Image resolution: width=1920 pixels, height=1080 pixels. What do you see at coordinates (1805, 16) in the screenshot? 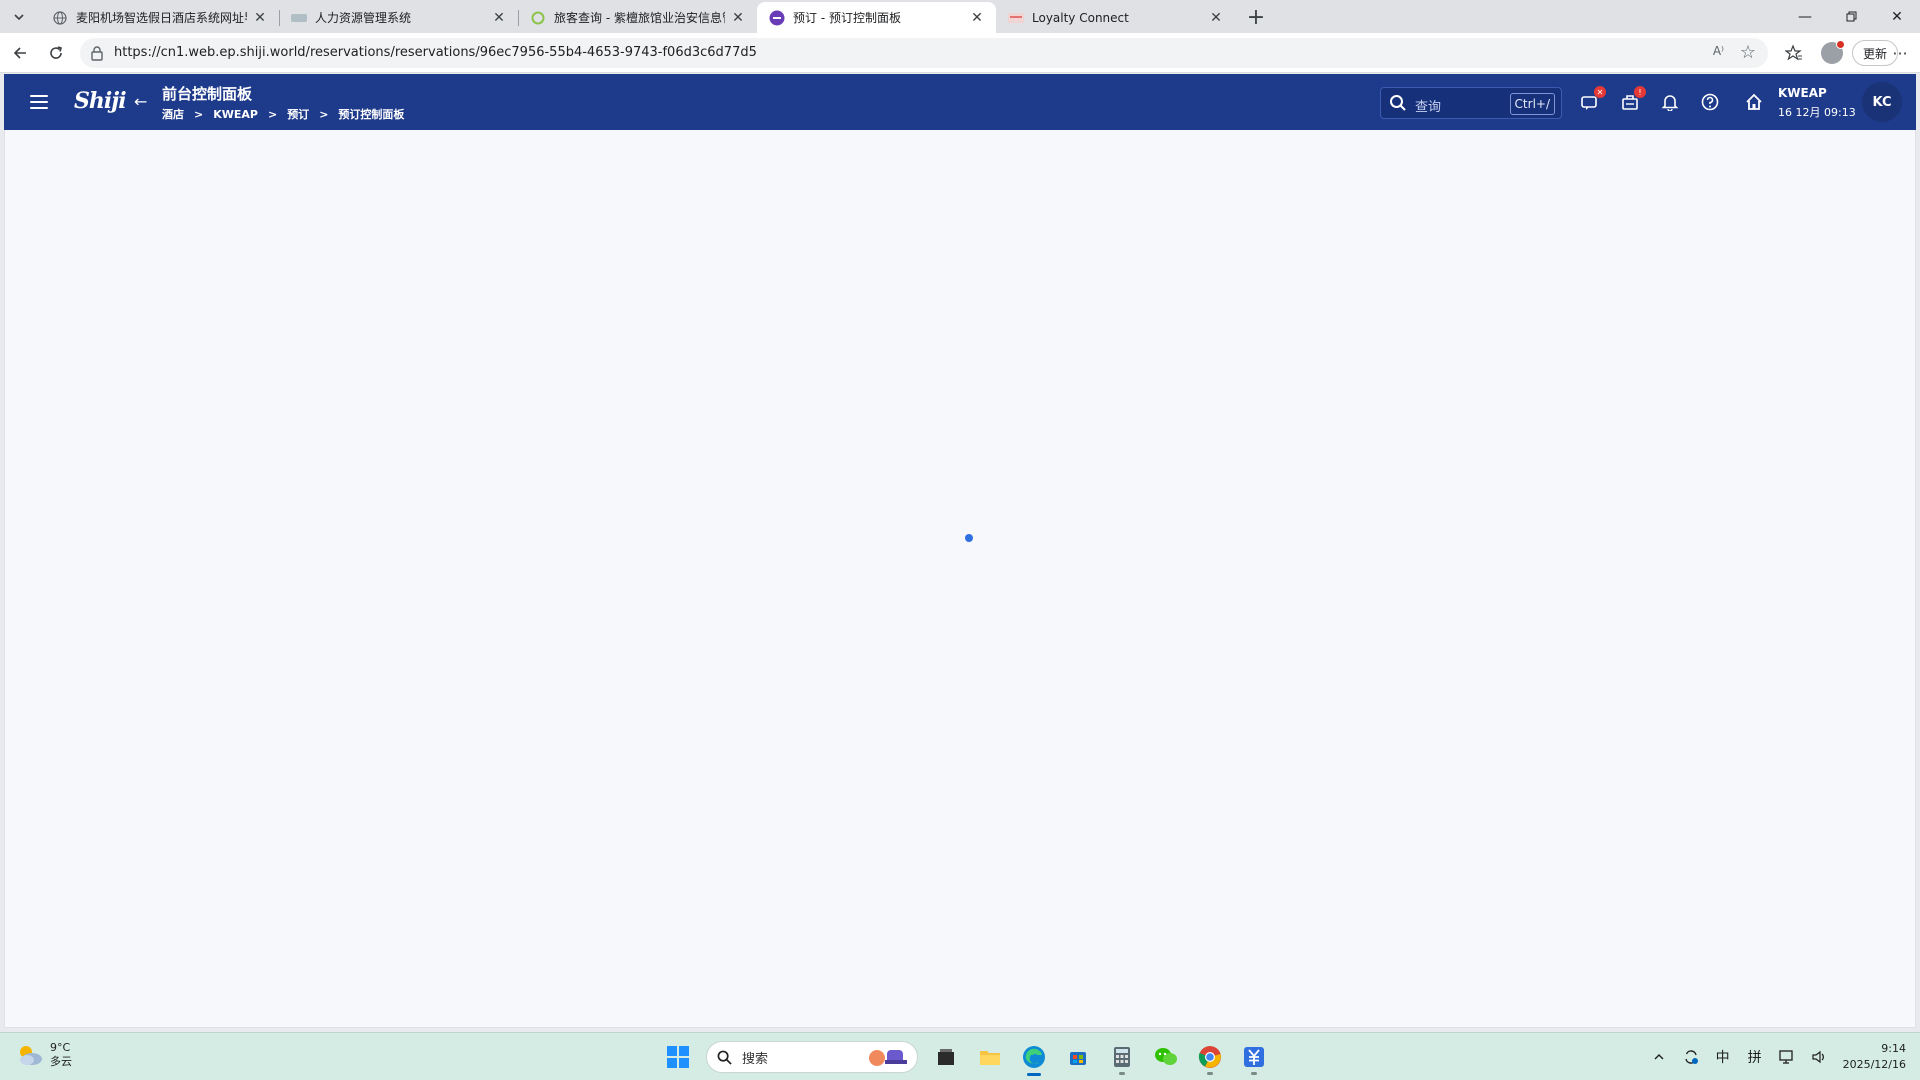
I see `minimize-icon: —` at bounding box center [1805, 16].